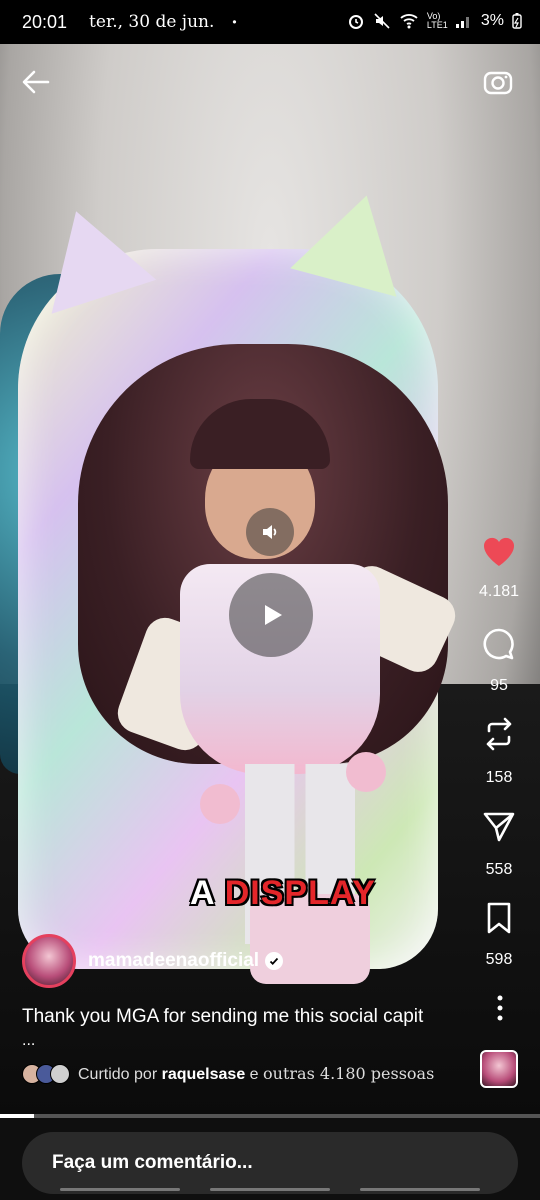  Describe the element at coordinates (498, 82) in the screenshot. I see `camera-icon` at that location.